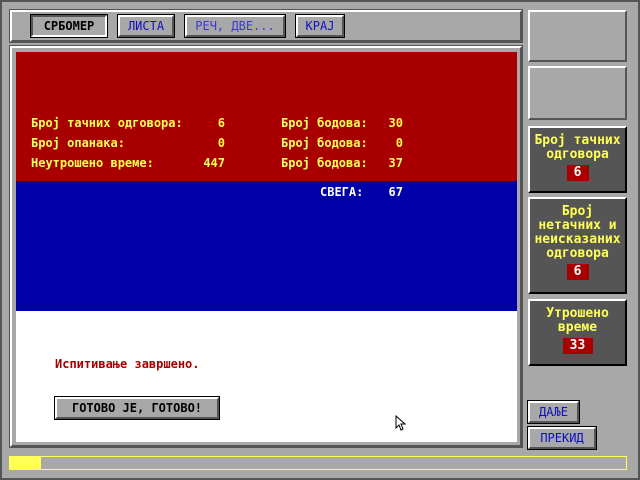 The width and height of the screenshot is (640, 480). I want to click on points3-value: 37, so click(395, 163).